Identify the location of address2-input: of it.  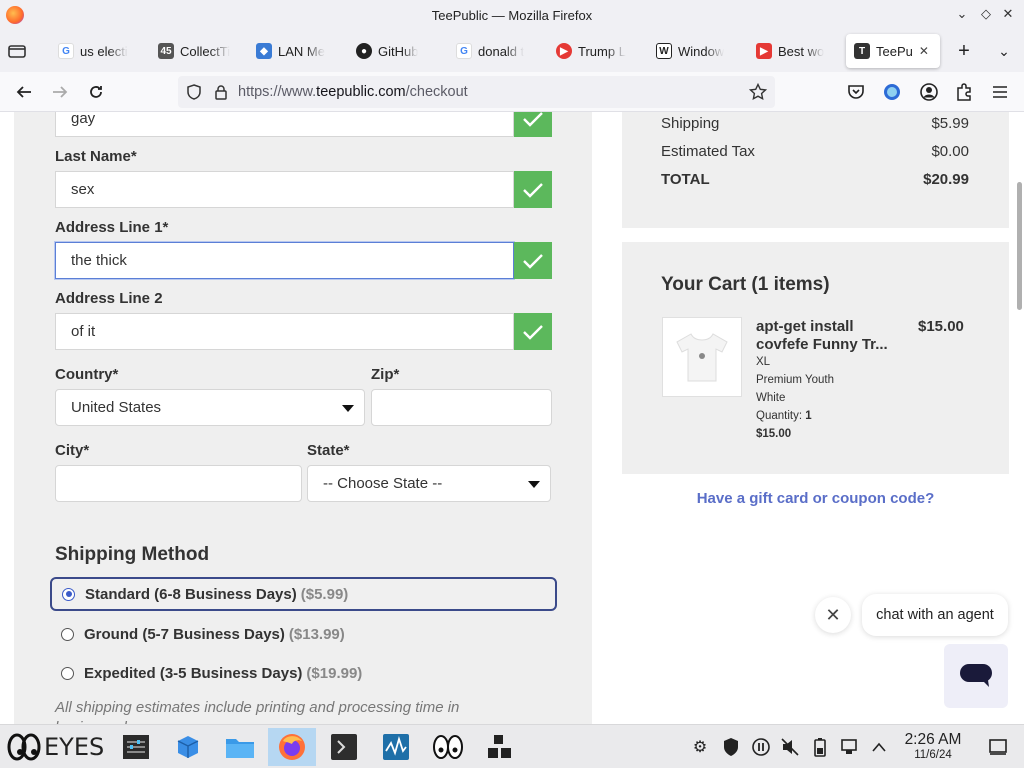
(284, 331).